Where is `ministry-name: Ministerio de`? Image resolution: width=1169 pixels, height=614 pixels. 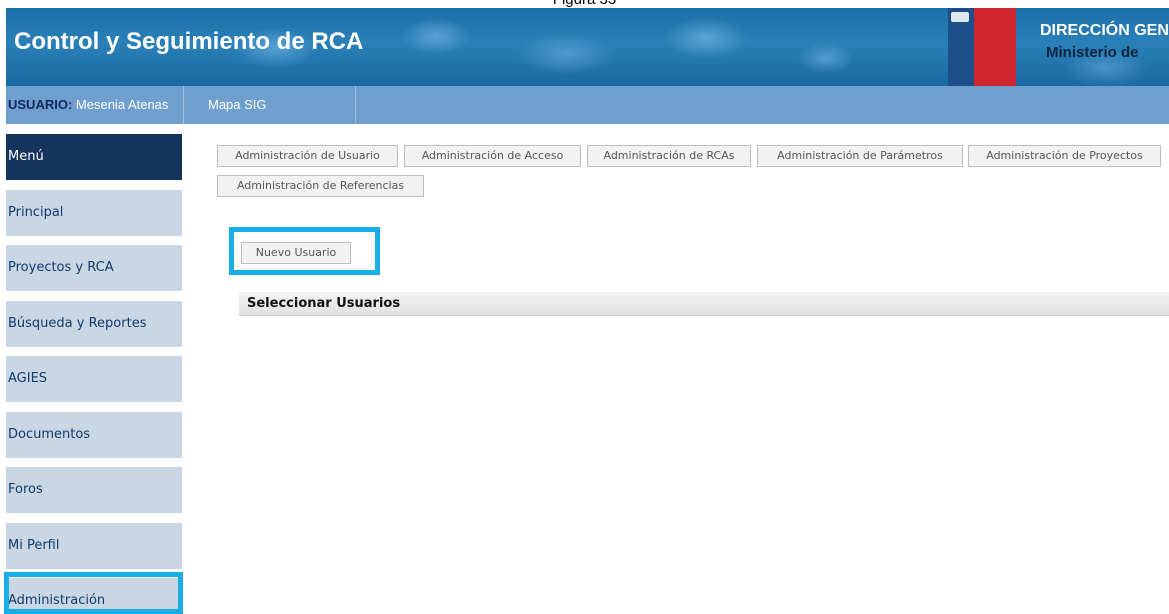
ministry-name: Ministerio de is located at coordinates (1092, 52).